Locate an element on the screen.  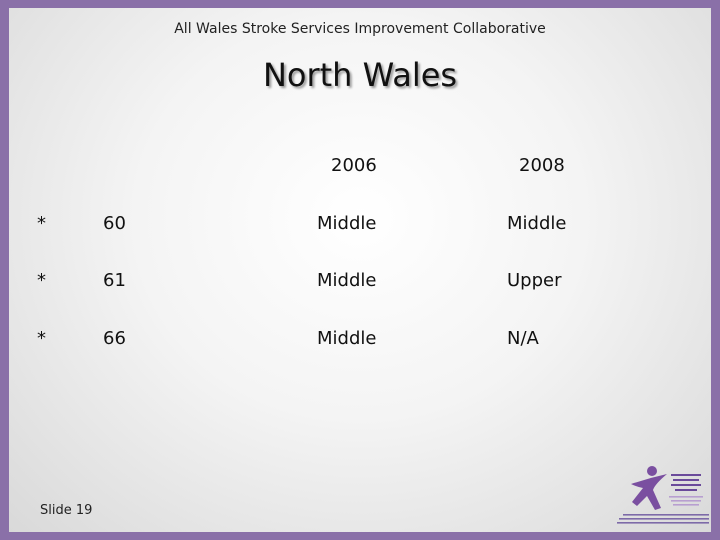
column-header-2006: 2006 is located at coordinates (354, 165).